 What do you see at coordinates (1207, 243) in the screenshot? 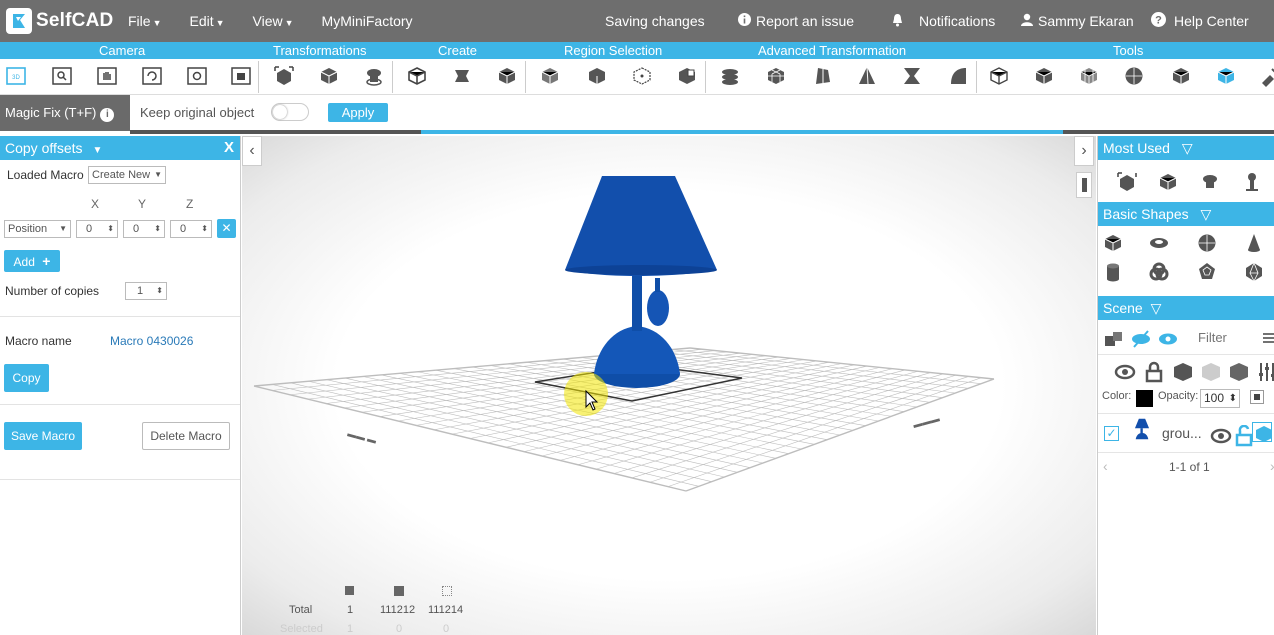
I see `sphere-shape-icon` at bounding box center [1207, 243].